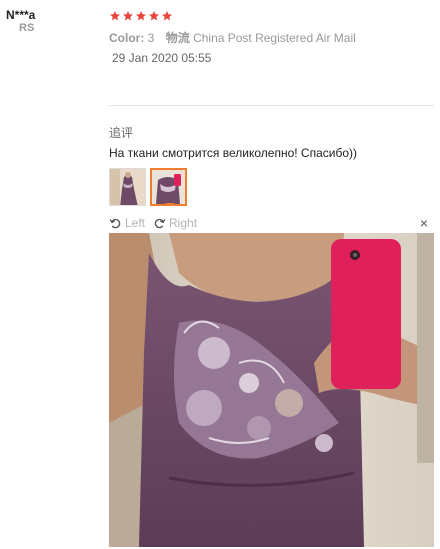  Describe the element at coordinates (162, 58) in the screenshot. I see `review-date: 29 Jan 2020 05:55` at that location.